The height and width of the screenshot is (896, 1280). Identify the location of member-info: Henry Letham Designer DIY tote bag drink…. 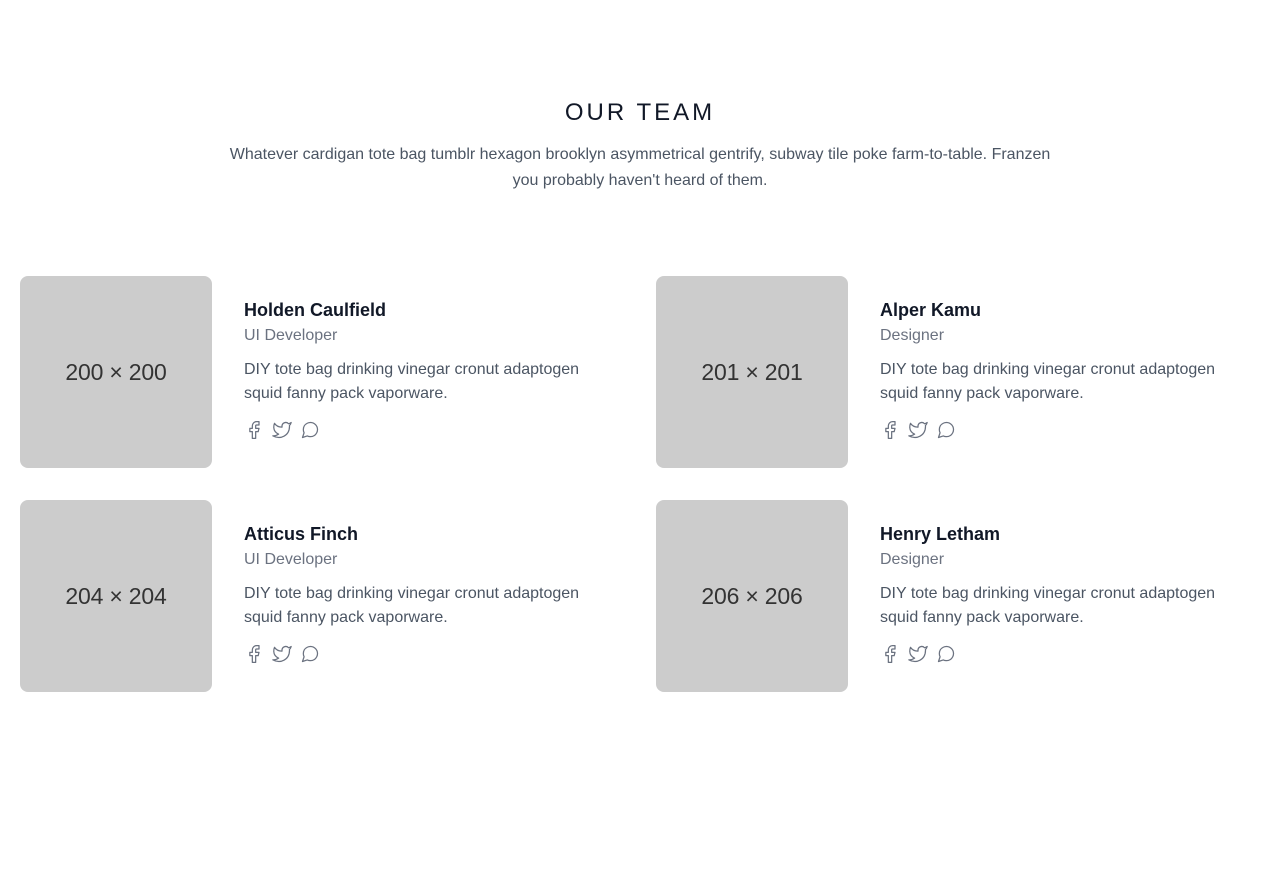
(1060, 592).